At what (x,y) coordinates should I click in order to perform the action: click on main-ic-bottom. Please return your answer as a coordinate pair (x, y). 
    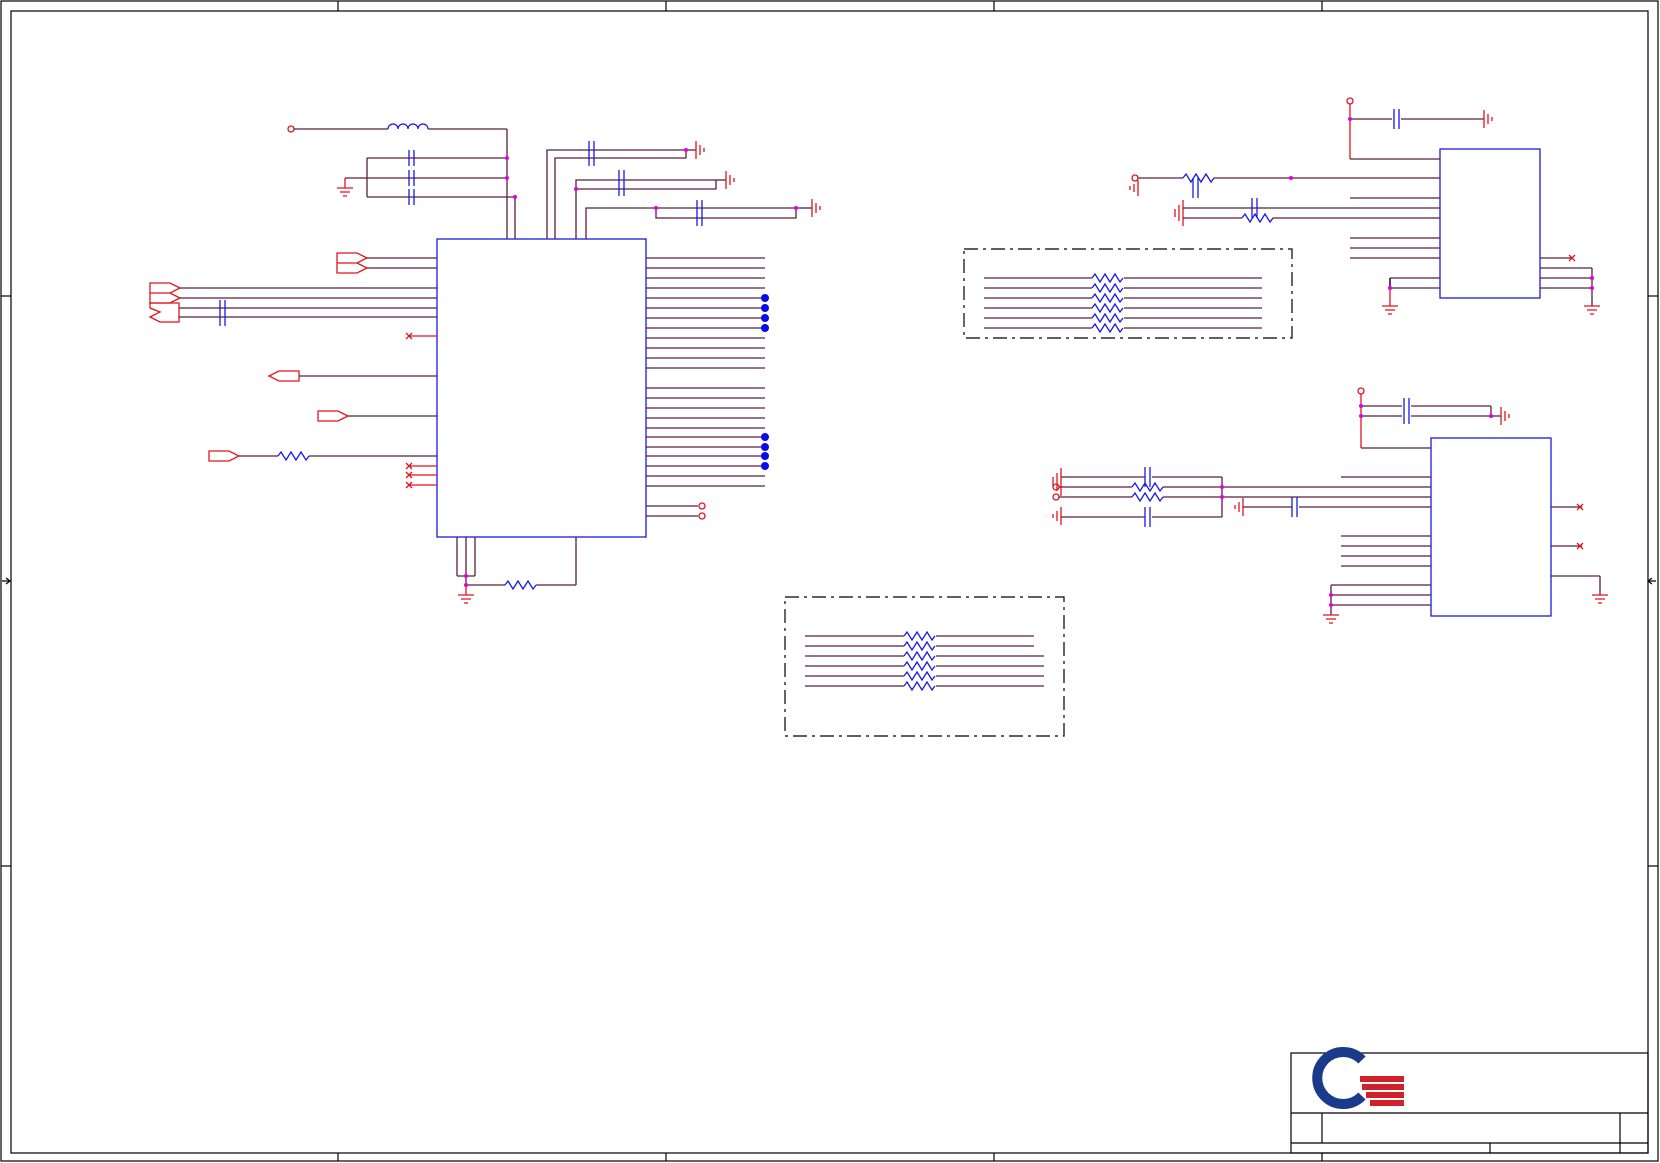
    Looking at the image, I should click on (516, 570).